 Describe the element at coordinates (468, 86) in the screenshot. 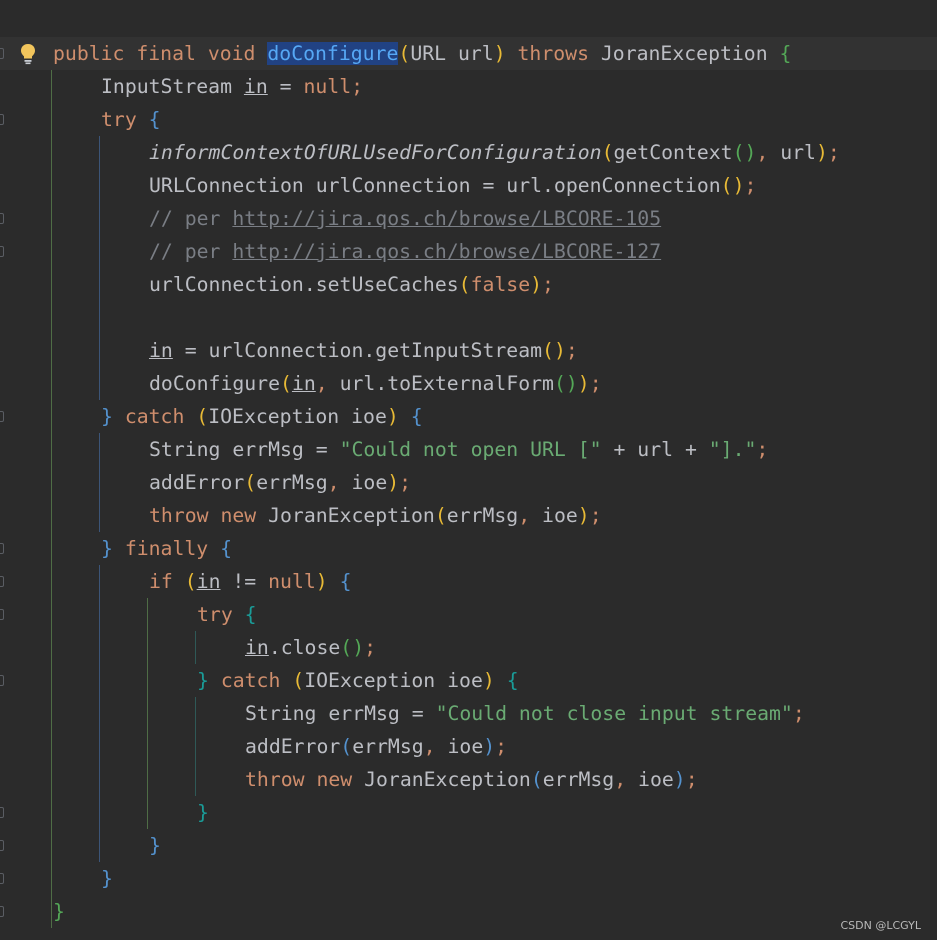

I see `code-line: InputStream in = null;` at that location.